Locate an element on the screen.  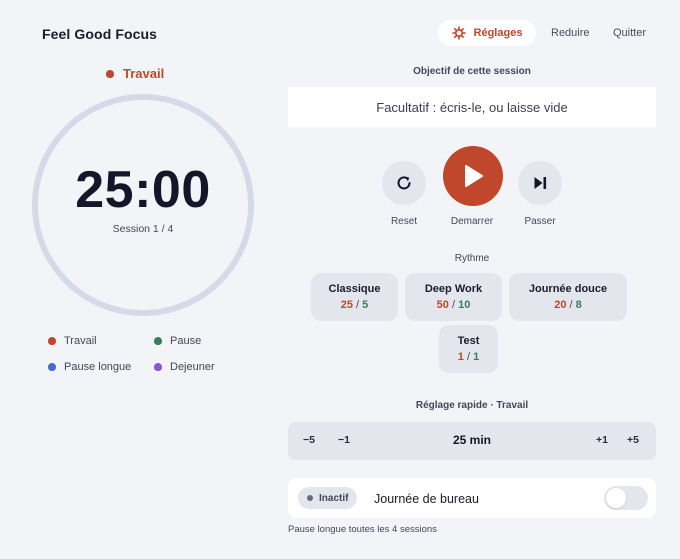
long-pause-dot-icon is located at coordinates (52, 367).